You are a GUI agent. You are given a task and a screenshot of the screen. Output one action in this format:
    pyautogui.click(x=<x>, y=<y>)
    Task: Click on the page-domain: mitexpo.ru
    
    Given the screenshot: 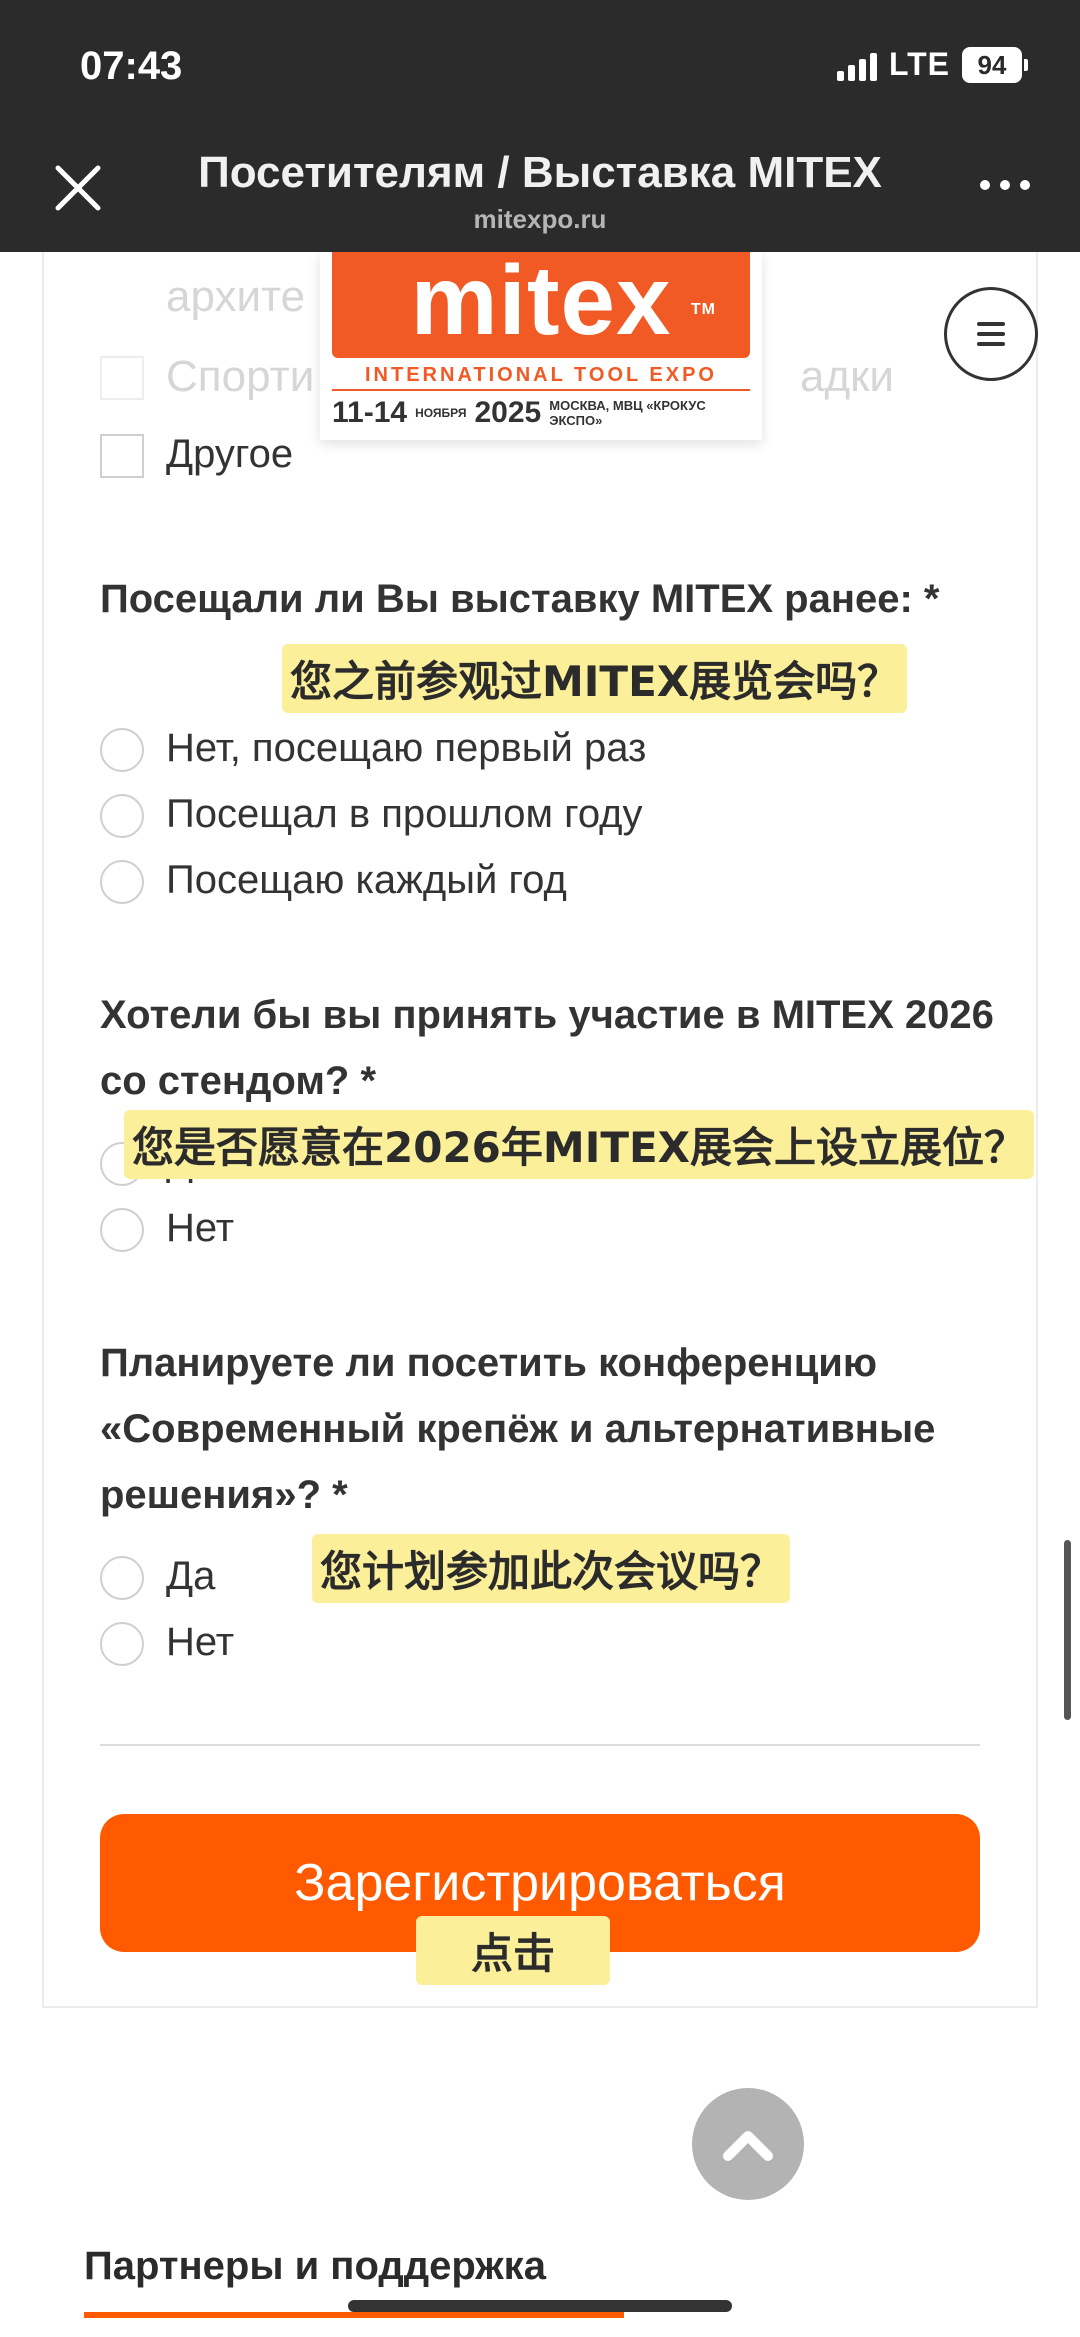 What is the action you would take?
    pyautogui.click(x=540, y=219)
    